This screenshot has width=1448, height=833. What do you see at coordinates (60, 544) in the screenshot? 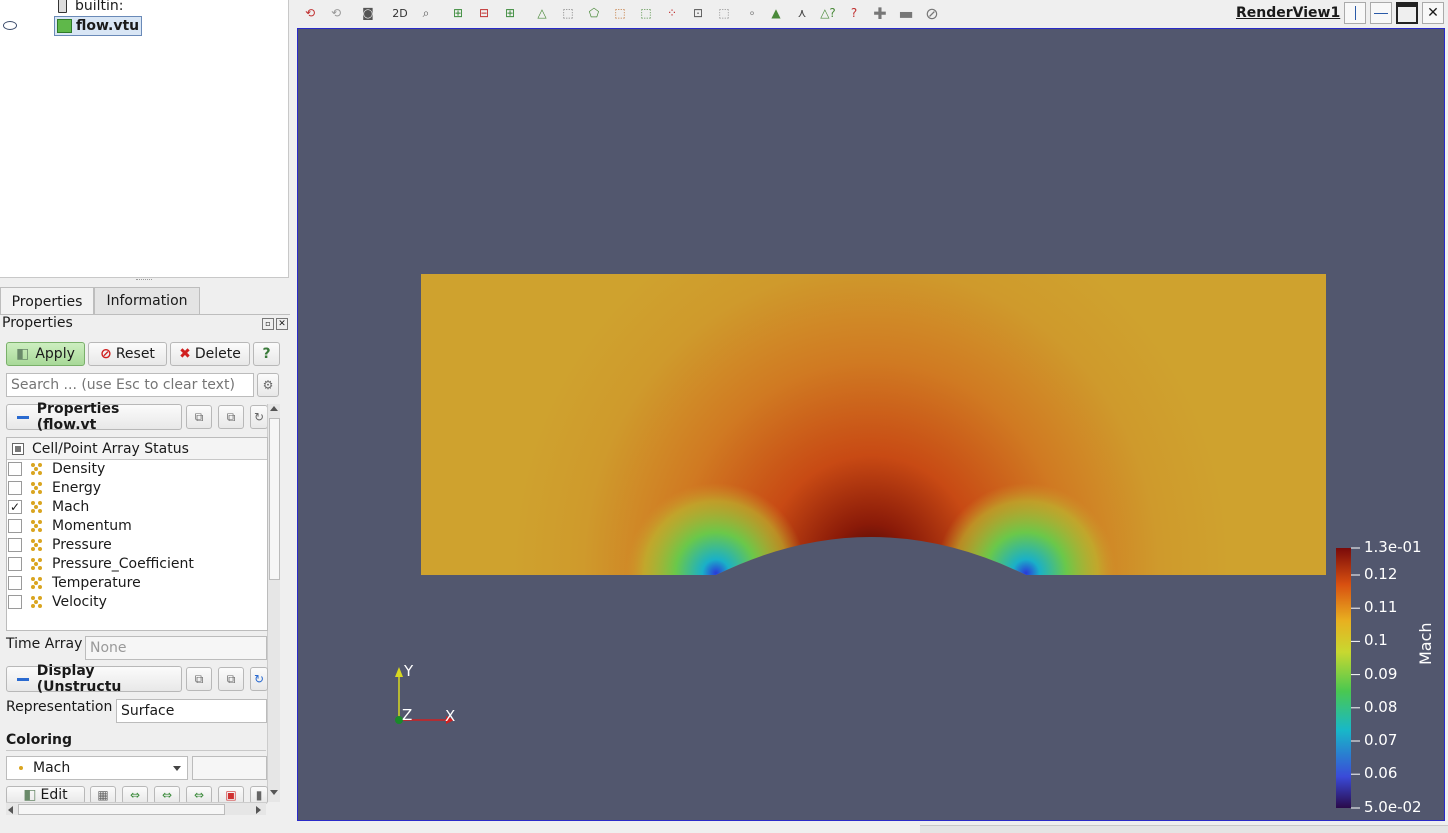
I see `array-row: Pressure` at bounding box center [60, 544].